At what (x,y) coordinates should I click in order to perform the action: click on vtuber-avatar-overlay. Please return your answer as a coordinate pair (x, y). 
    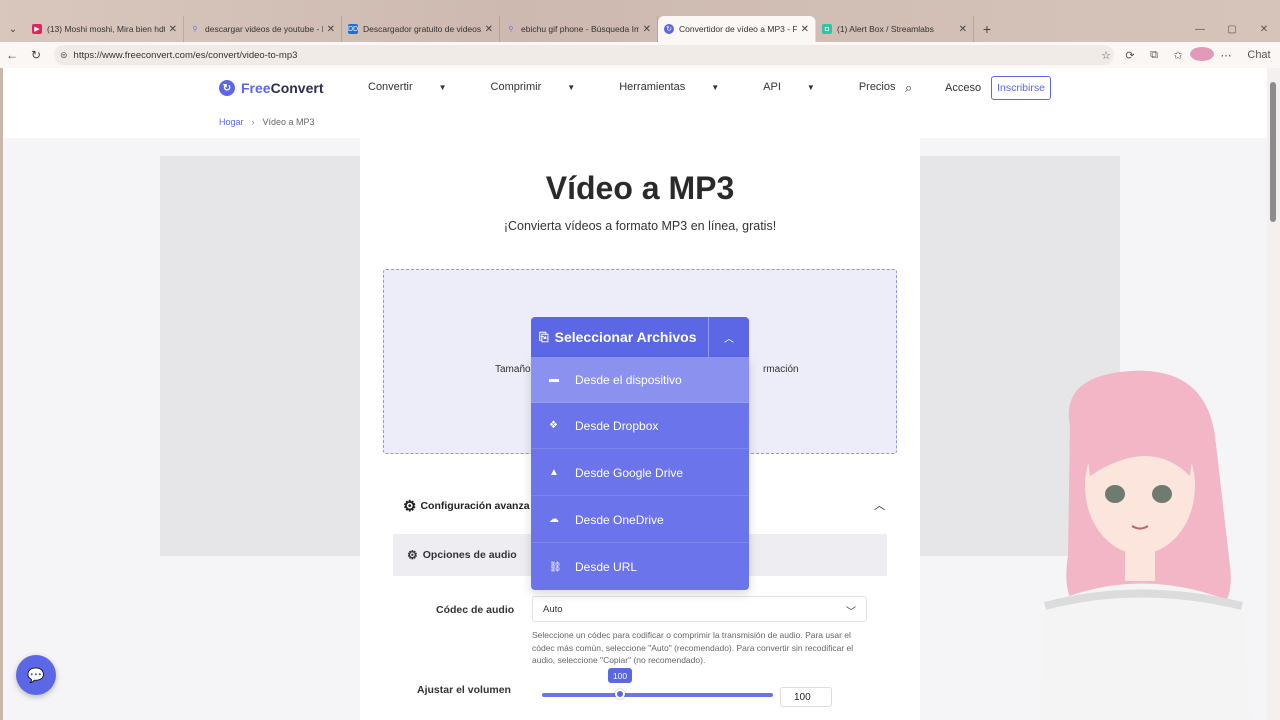
    Looking at the image, I should click on (1145, 545).